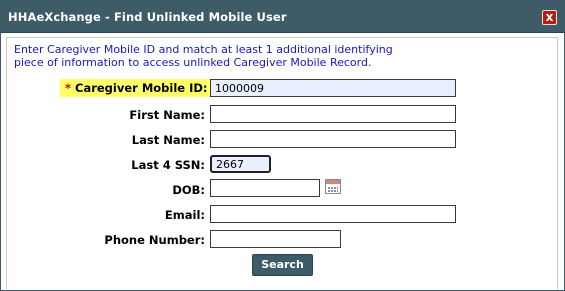  What do you see at coordinates (141, 88) in the screenshot?
I see `caregiver-mobile-id-label-text: Caregiver Mobile ID:` at bounding box center [141, 88].